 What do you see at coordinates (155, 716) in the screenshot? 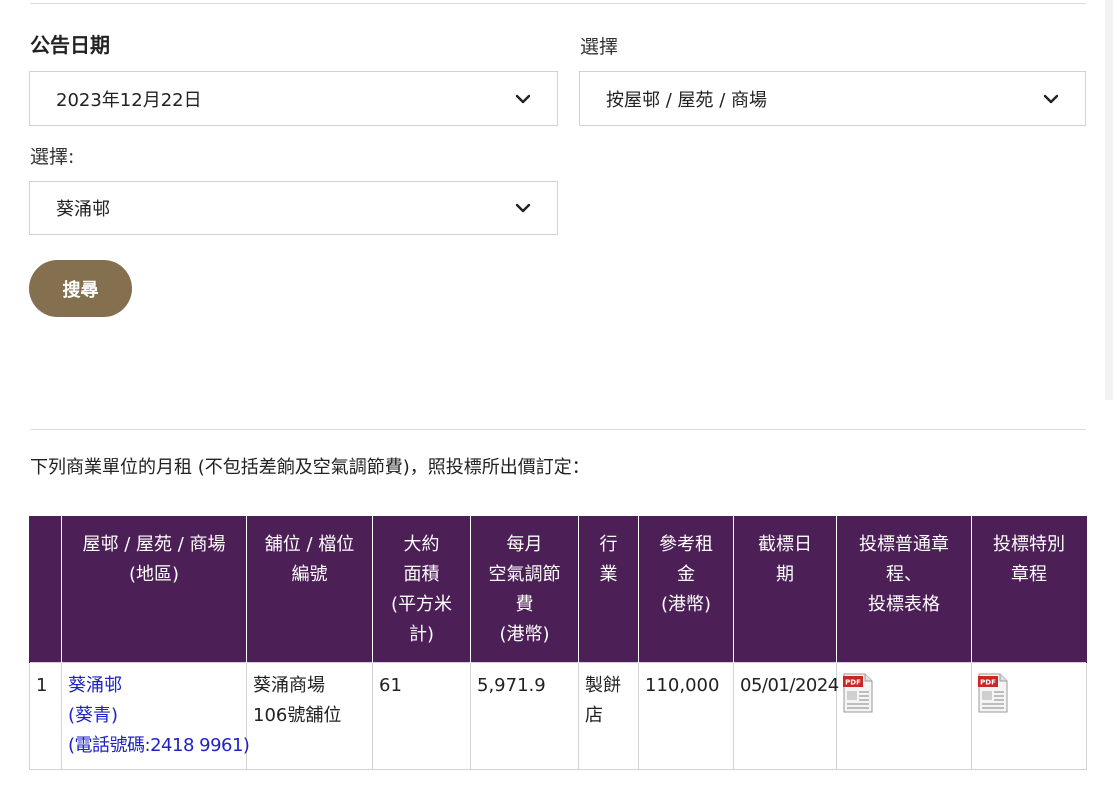
I see `cell-estate: 葵涌邨 (葵青) (電話號碼:2418 9961)` at bounding box center [155, 716].